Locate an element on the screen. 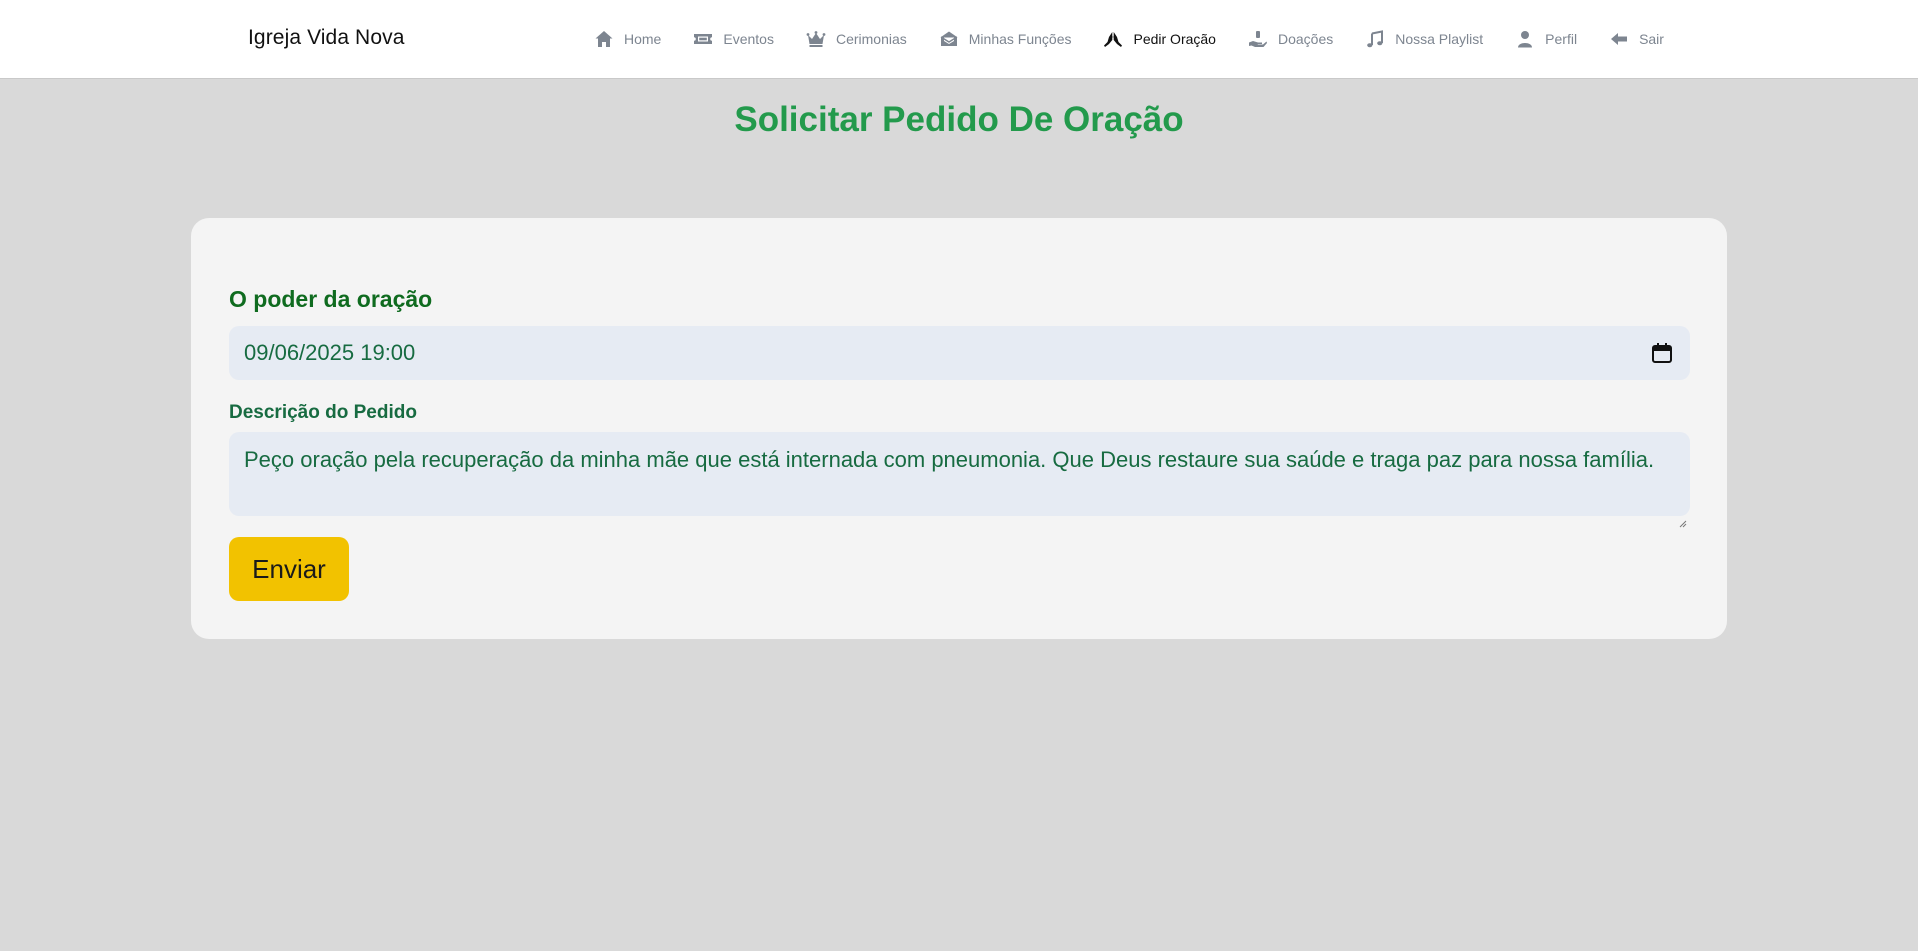 This screenshot has width=1918, height=951. nav-label: Perfil is located at coordinates (1561, 39).